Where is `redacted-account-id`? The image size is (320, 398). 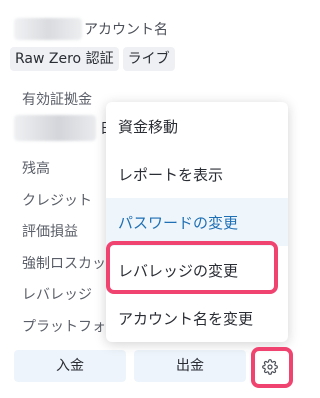
redacted-account-id is located at coordinates (48, 29).